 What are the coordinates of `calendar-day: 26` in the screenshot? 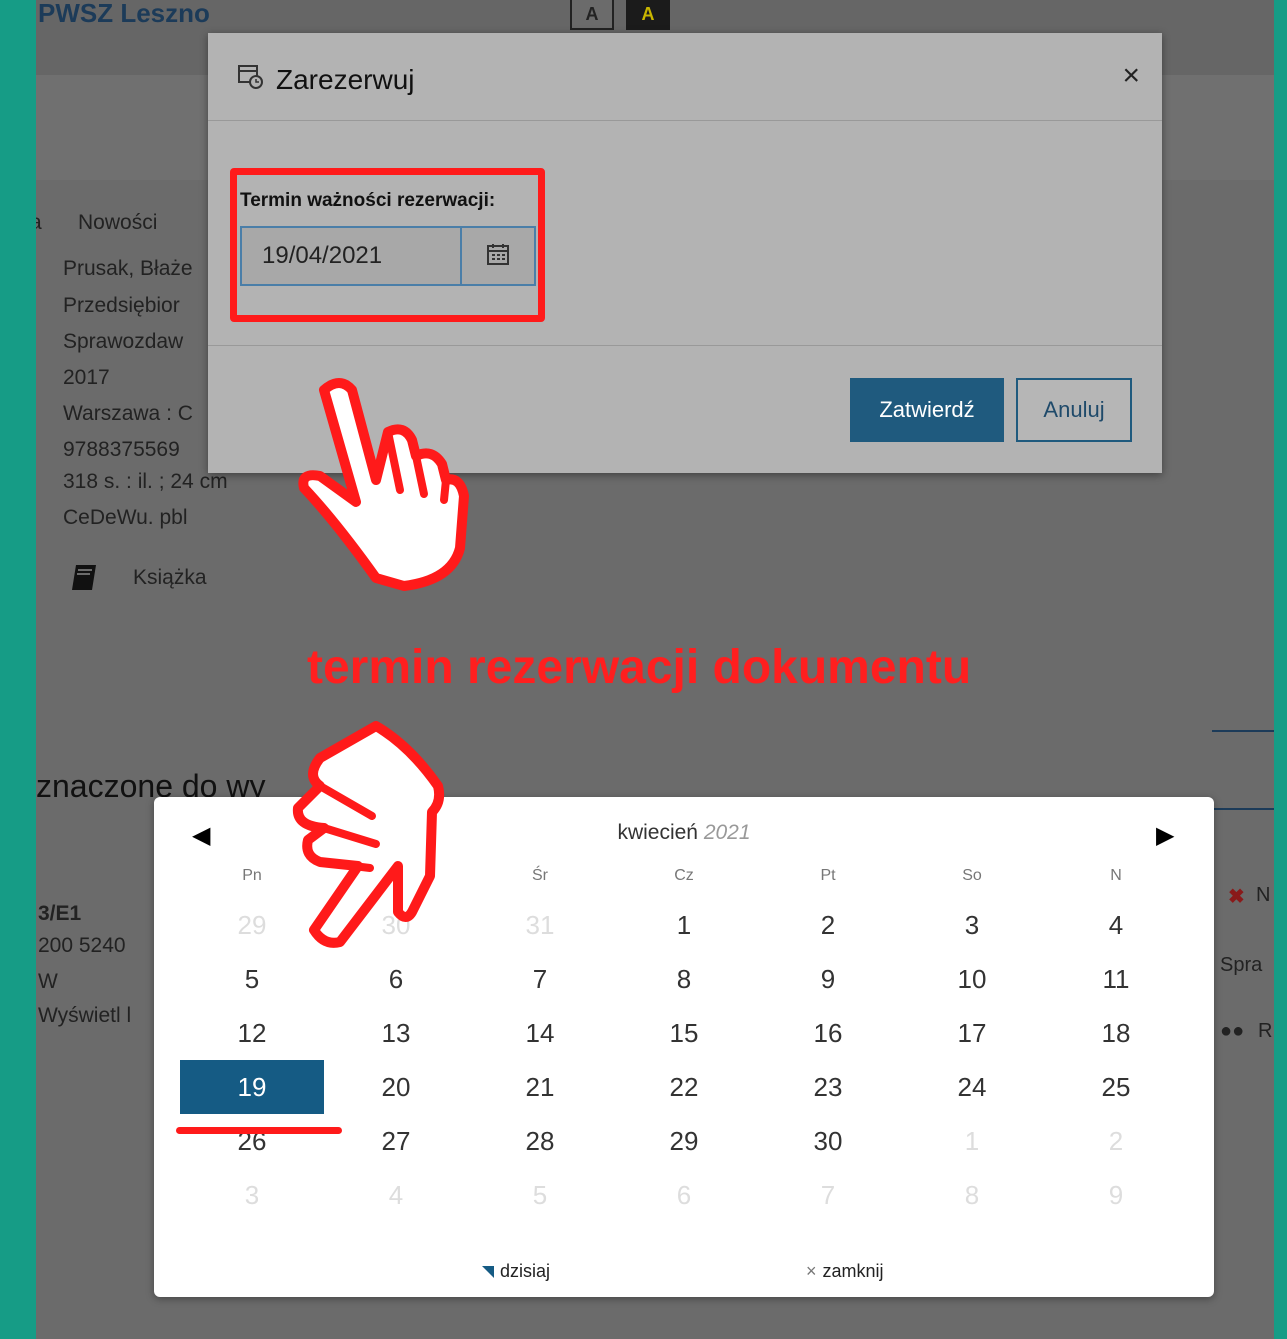 It's located at (252, 1141).